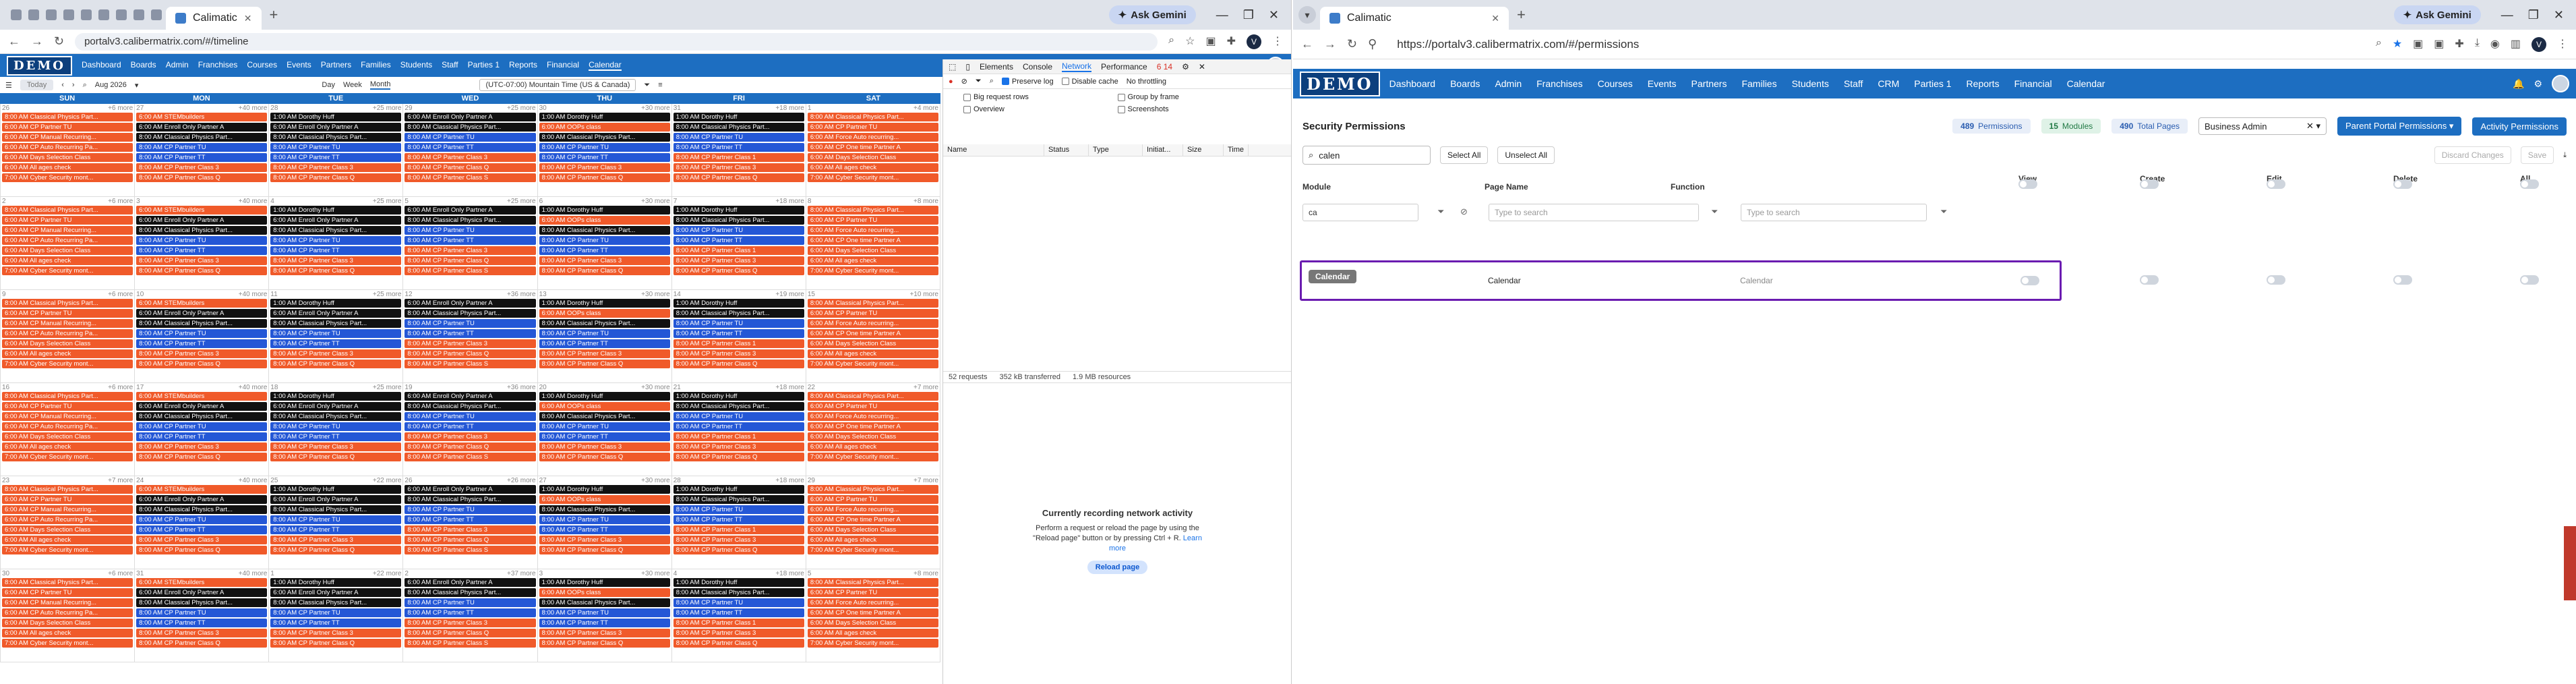  Describe the element at coordinates (140, 481) in the screenshot. I see `date-number: 24` at that location.